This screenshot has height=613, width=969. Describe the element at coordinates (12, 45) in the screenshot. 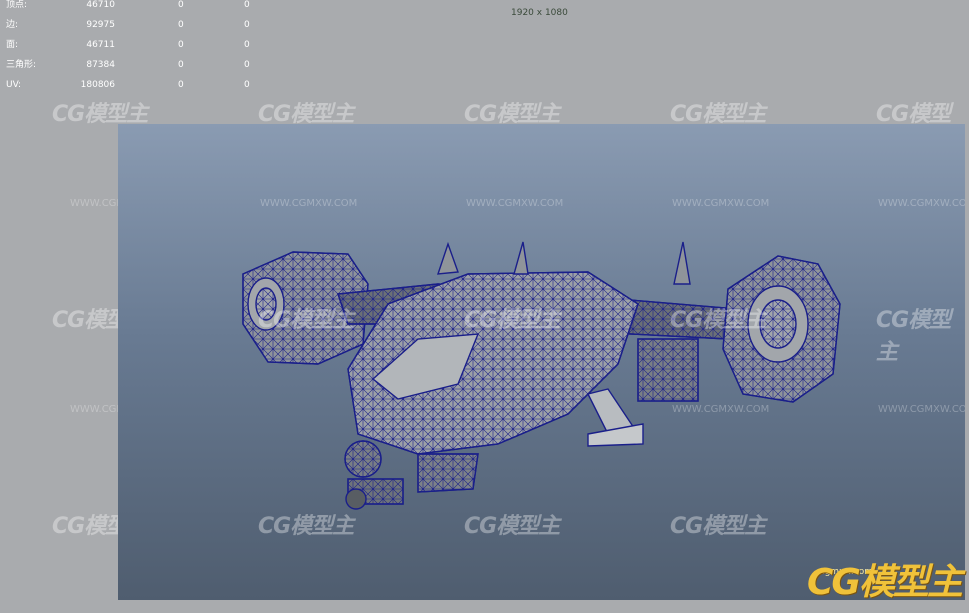

I see `hud-label: 面:` at that location.